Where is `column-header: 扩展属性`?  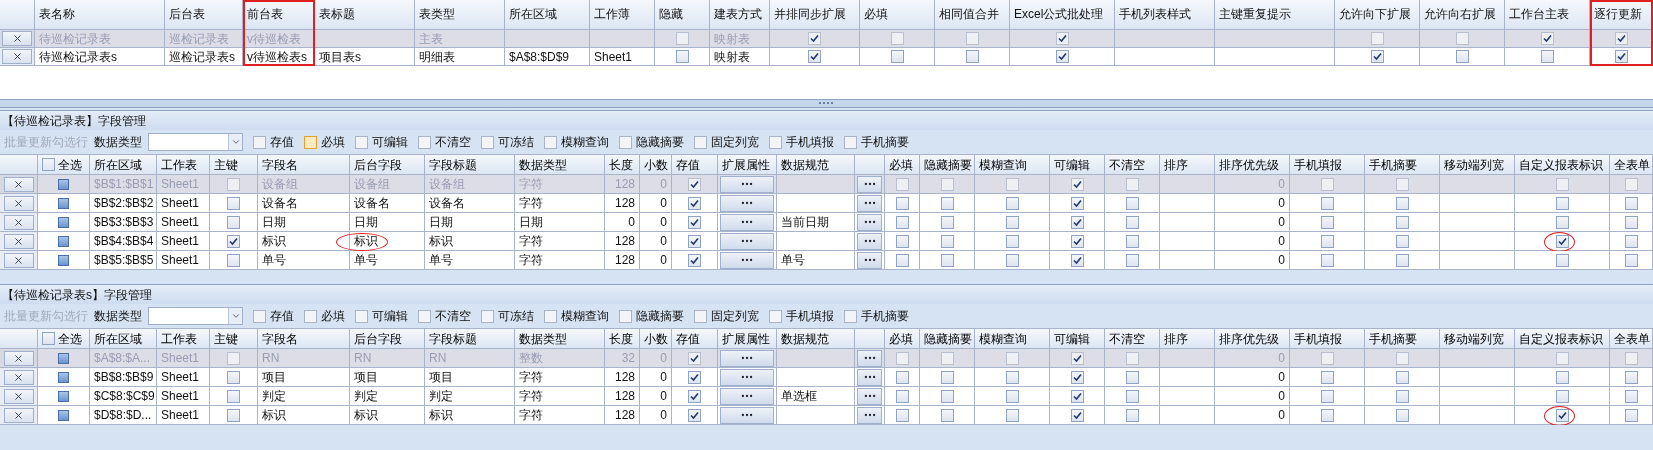 column-header: 扩展属性 is located at coordinates (747, 165).